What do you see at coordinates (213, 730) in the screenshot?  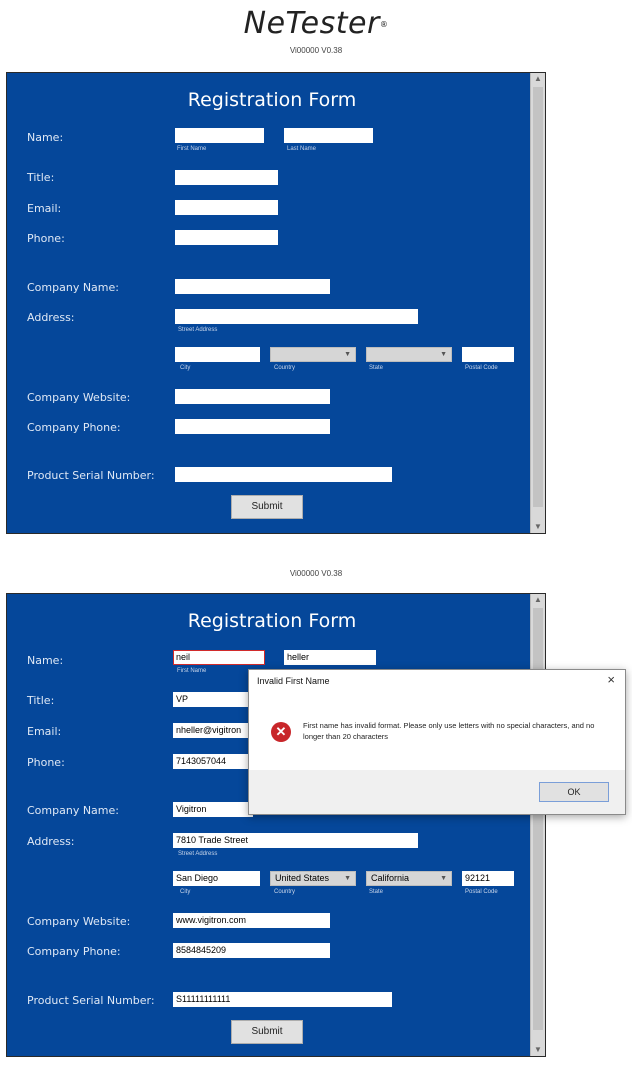 I see `email-input: nheller@vigitron` at bounding box center [213, 730].